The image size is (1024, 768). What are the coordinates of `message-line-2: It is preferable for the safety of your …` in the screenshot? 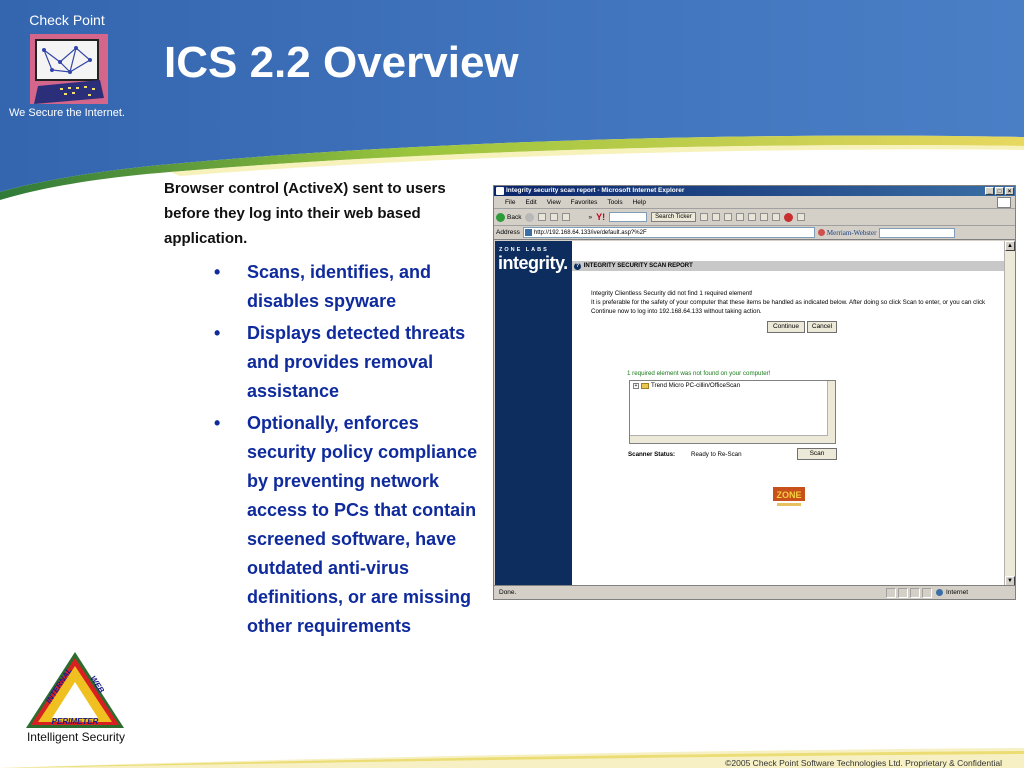 It's located at (788, 302).